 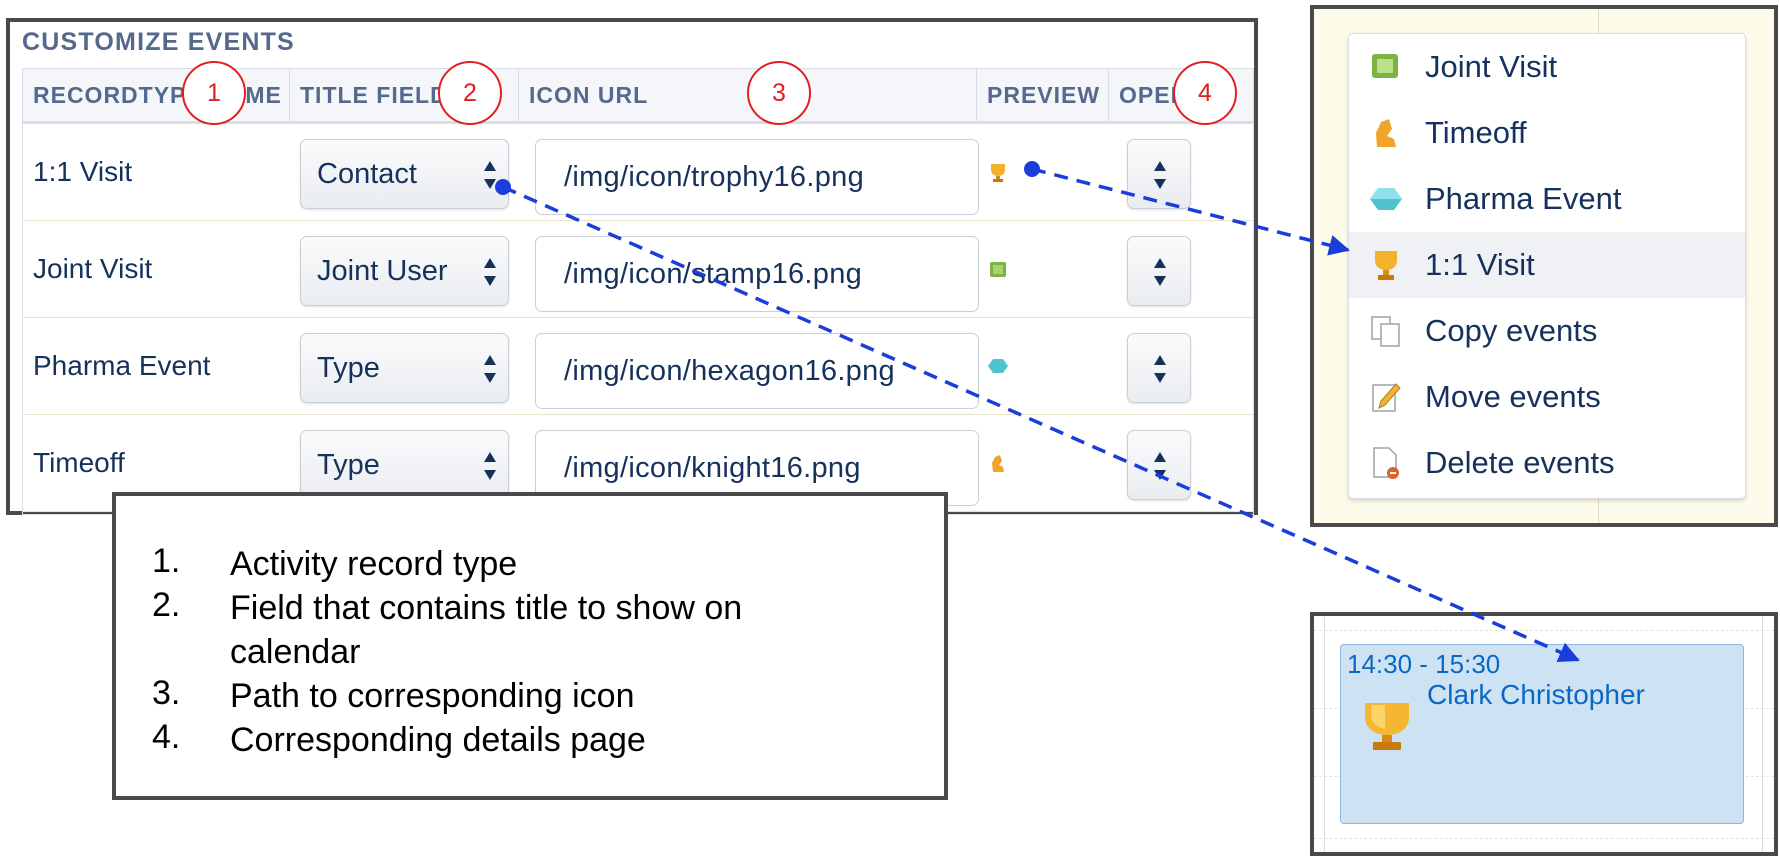 I want to click on menu-item-joint-visit: Joint Visit, so click(x=1547, y=67).